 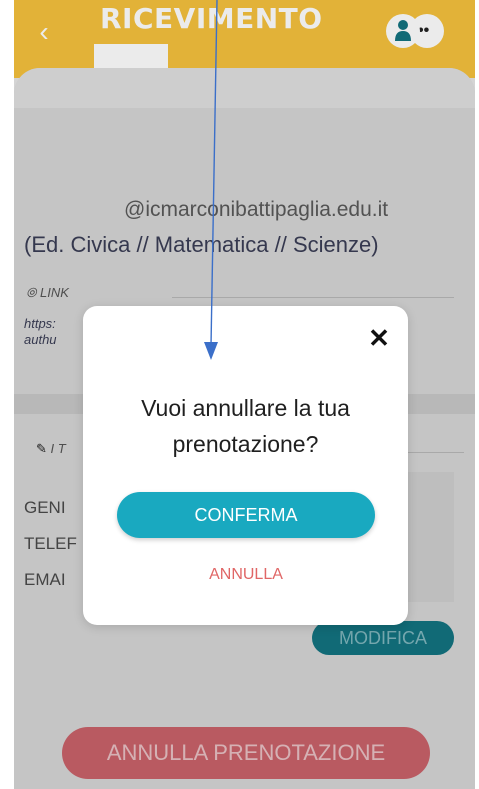 What do you see at coordinates (245, 426) in the screenshot?
I see `dialog-question: Vuoi annullare la tua prenotazione?` at bounding box center [245, 426].